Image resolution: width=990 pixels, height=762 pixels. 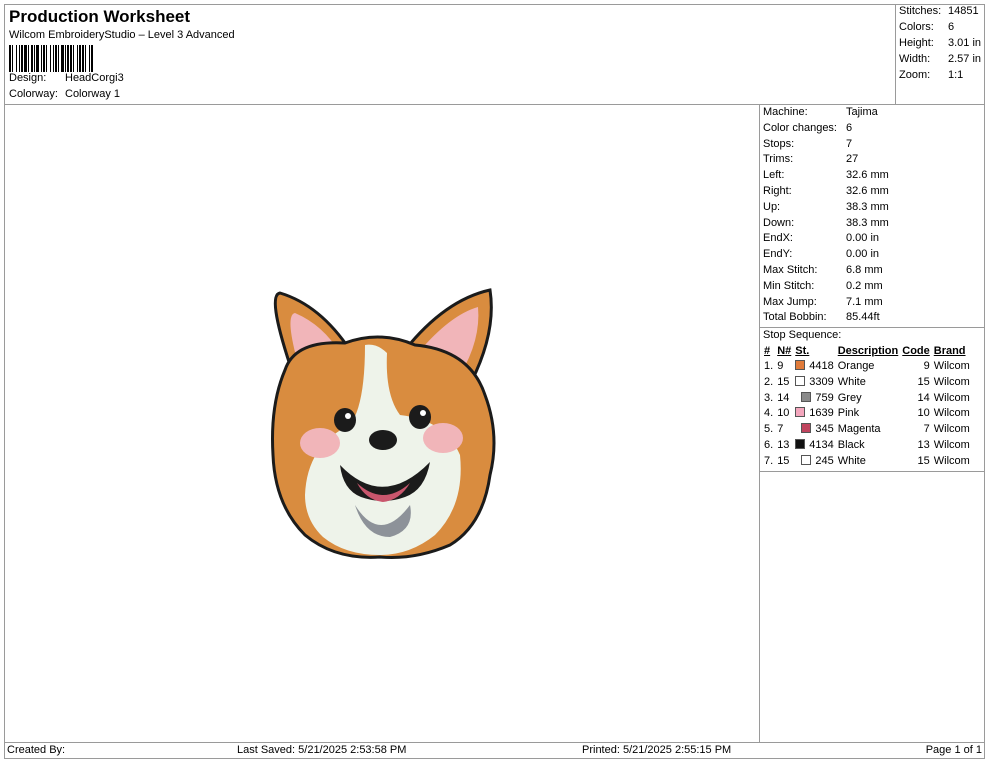 I want to click on machine-info-row: Down: 38.3 mm, so click(x=826, y=222).